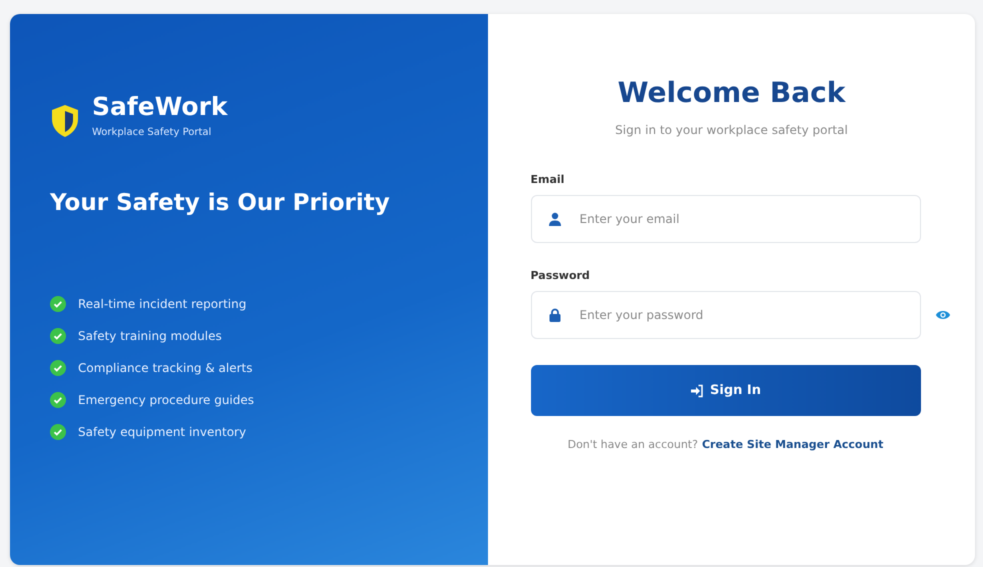  I want to click on brand-tagline: Workplace Safety Portal, so click(152, 132).